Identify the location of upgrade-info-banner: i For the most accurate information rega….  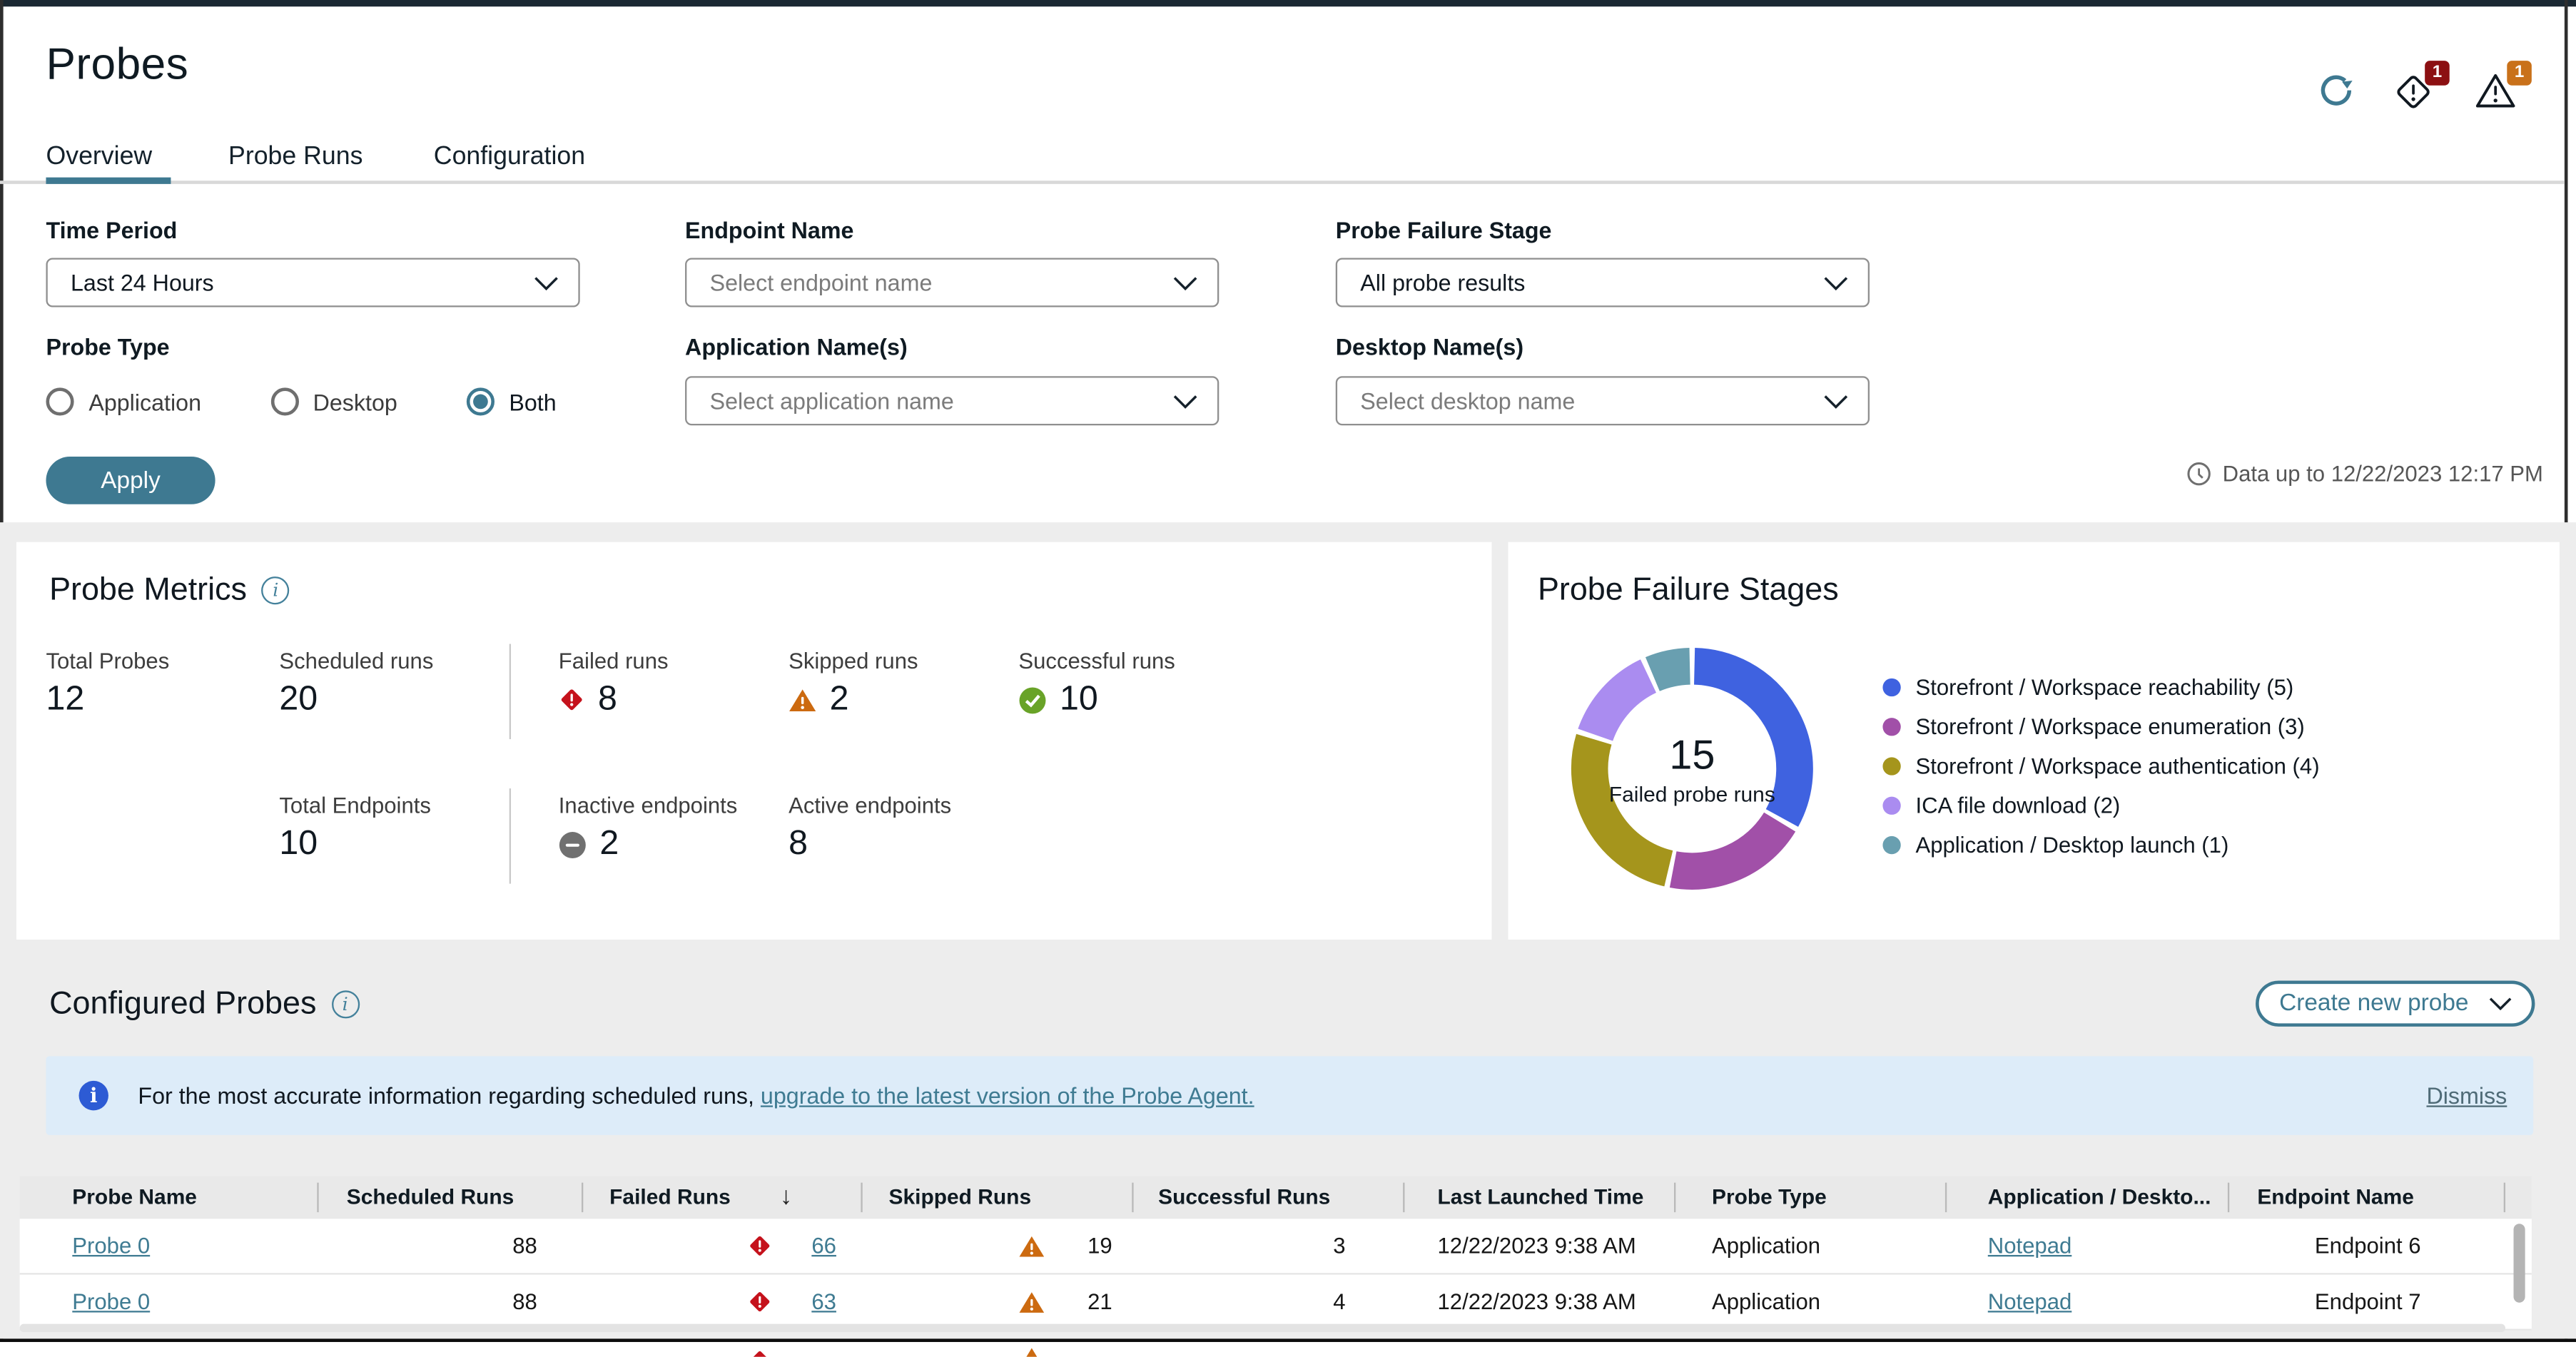
(1290, 1095).